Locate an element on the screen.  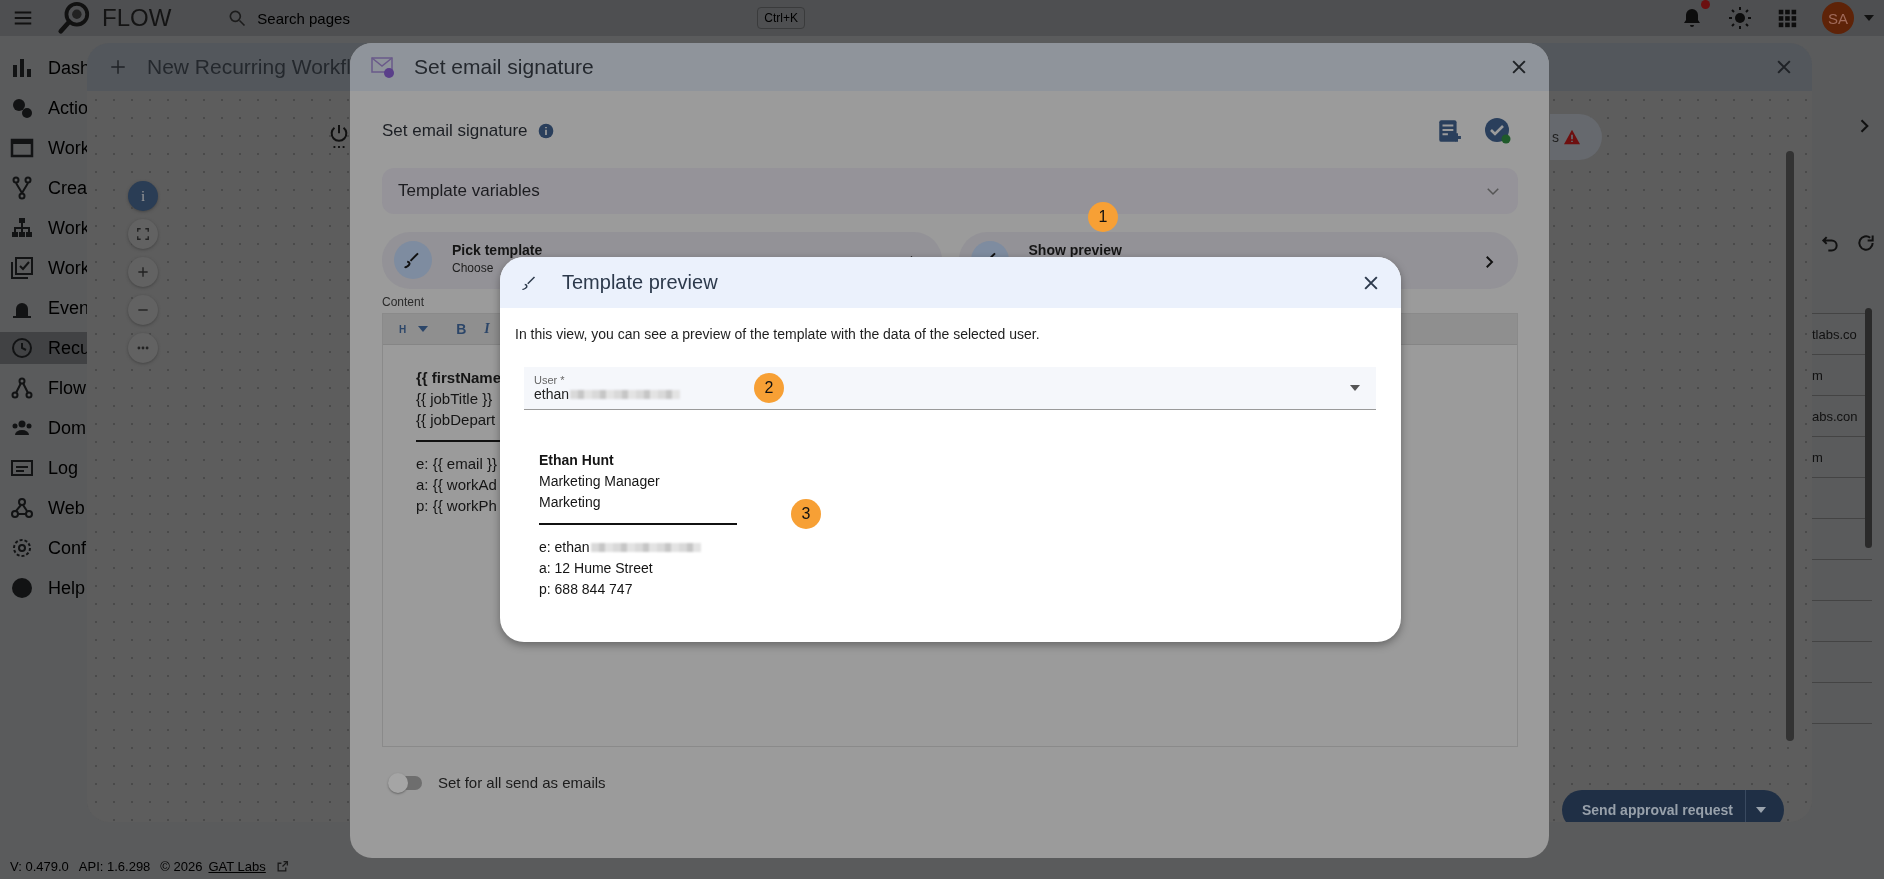
shortcut-hint: Ctrl+K is located at coordinates (781, 18).